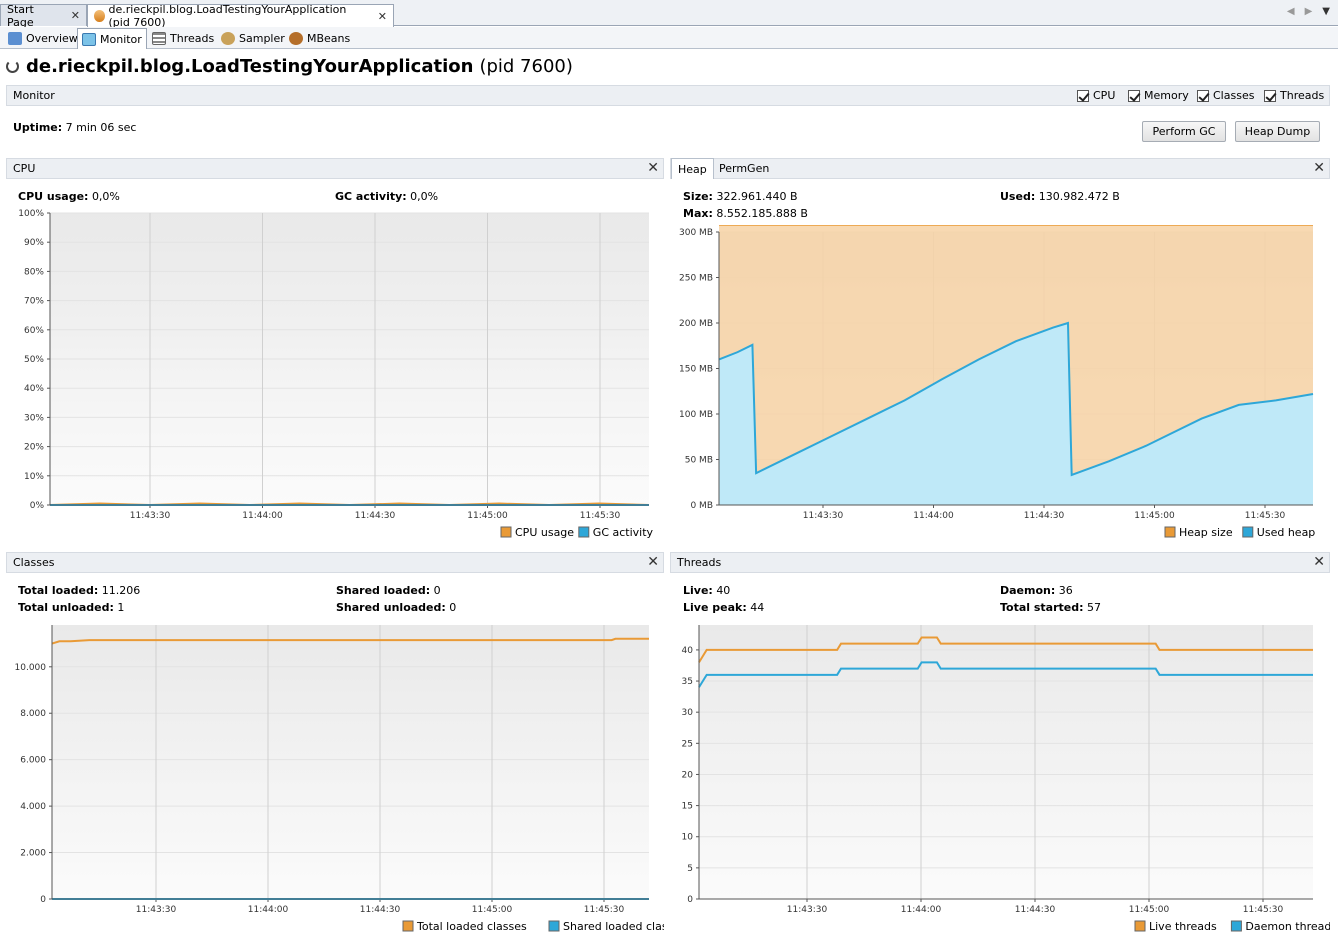  Describe the element at coordinates (740, 196) in the screenshot. I see `heap-size-stat: Size: 322.961.440 B` at that location.